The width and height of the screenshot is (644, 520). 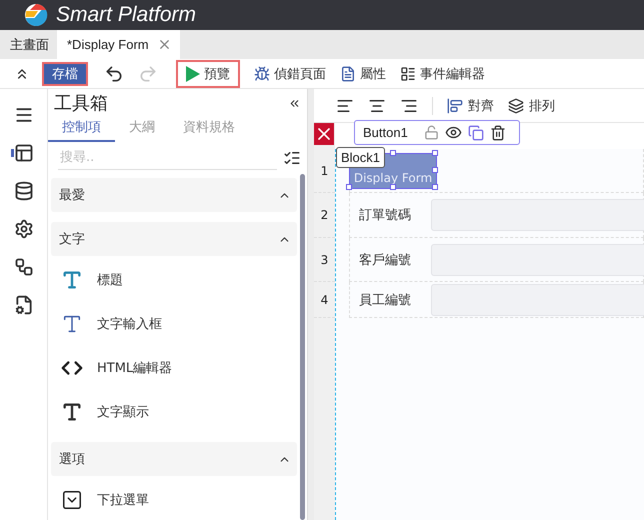 I want to click on group-header: 最愛, so click(x=174, y=195).